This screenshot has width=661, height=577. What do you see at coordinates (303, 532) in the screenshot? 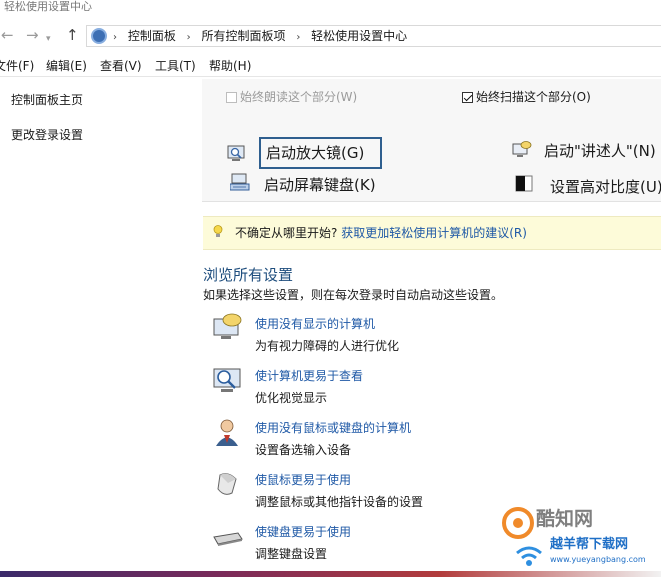
I see `entry-link-keyboard: 使键盘更易于使用` at bounding box center [303, 532].